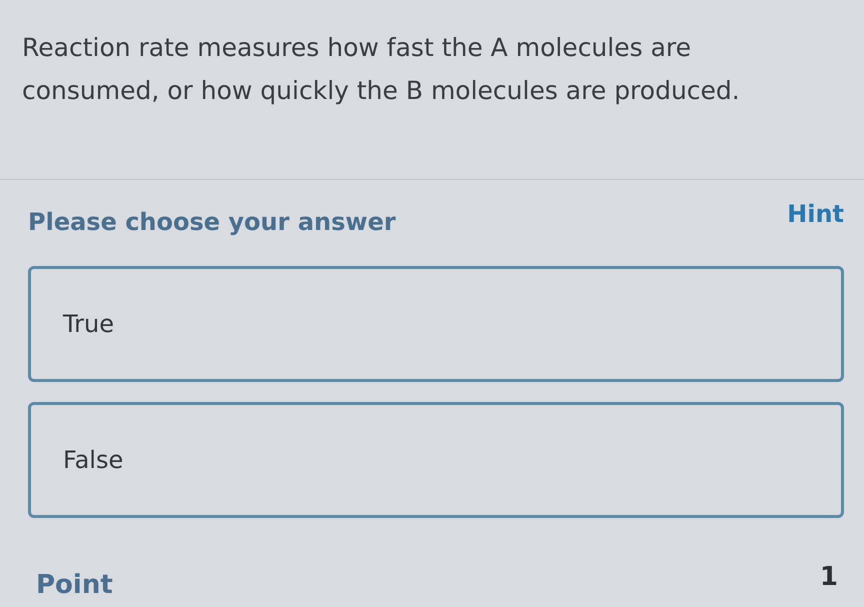 The image size is (864, 607). What do you see at coordinates (212, 222) in the screenshot?
I see `answer-prompt: Please choose your answer` at bounding box center [212, 222].